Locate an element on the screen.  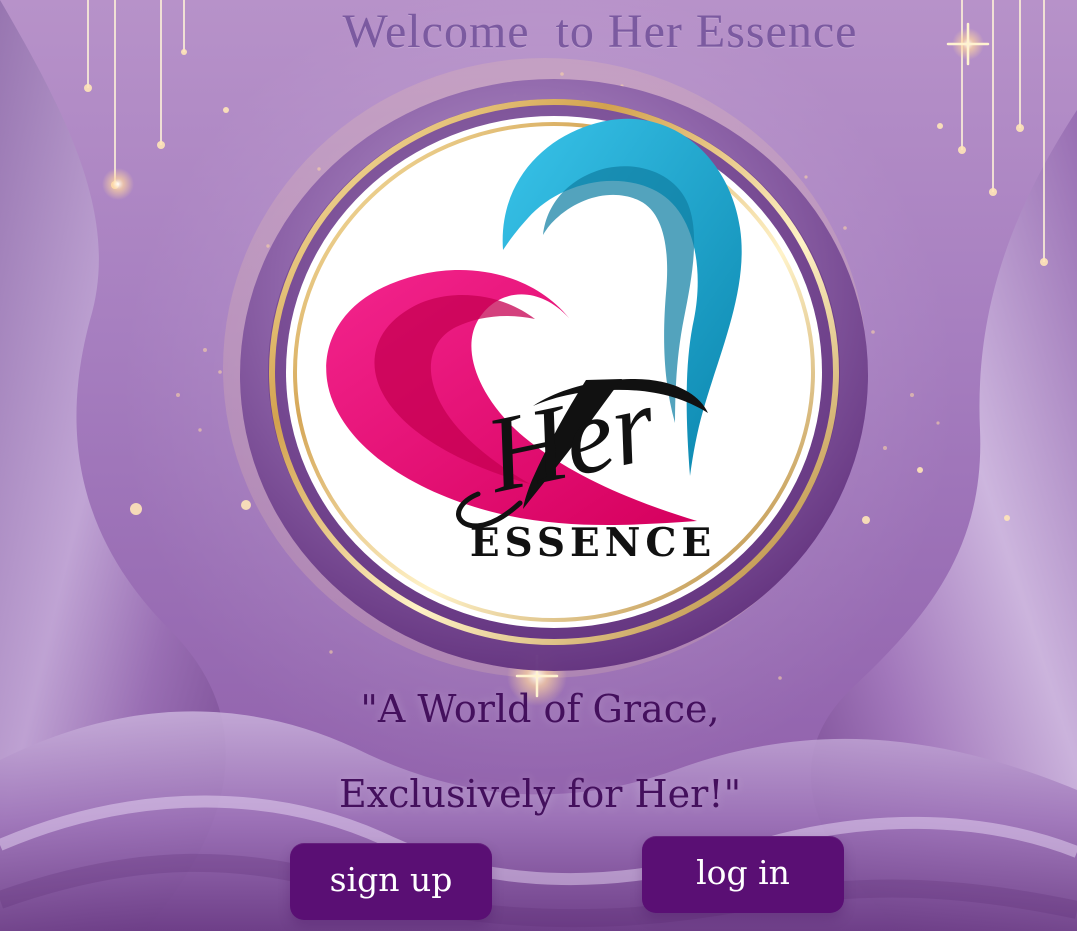
log-in-button: log in is located at coordinates (743, 874).